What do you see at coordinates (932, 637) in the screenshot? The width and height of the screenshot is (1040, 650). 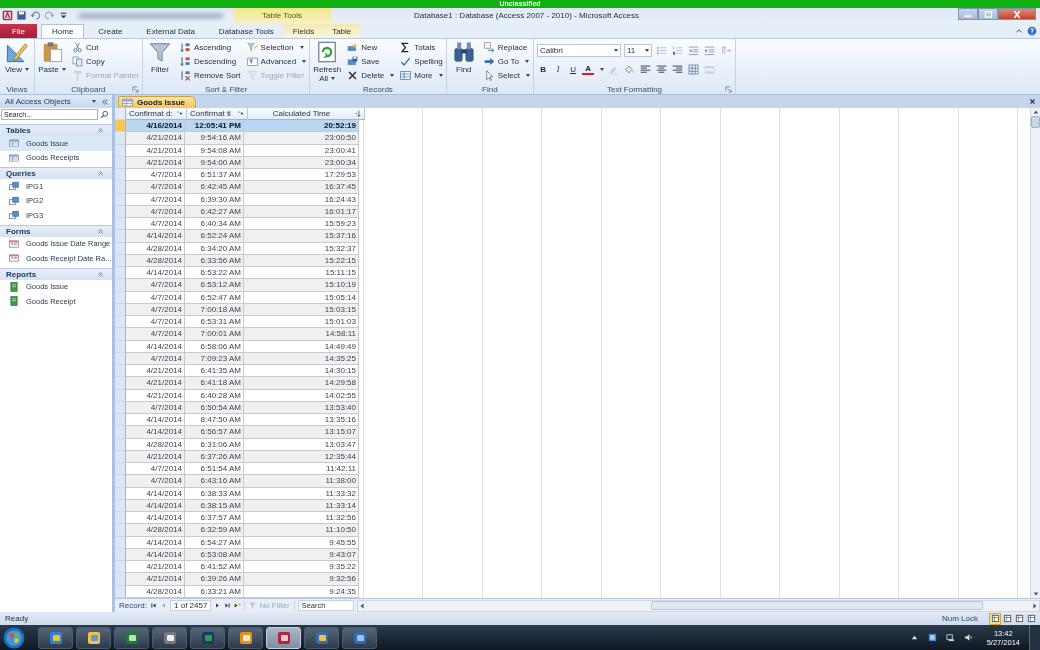 I see `flag-icon` at bounding box center [932, 637].